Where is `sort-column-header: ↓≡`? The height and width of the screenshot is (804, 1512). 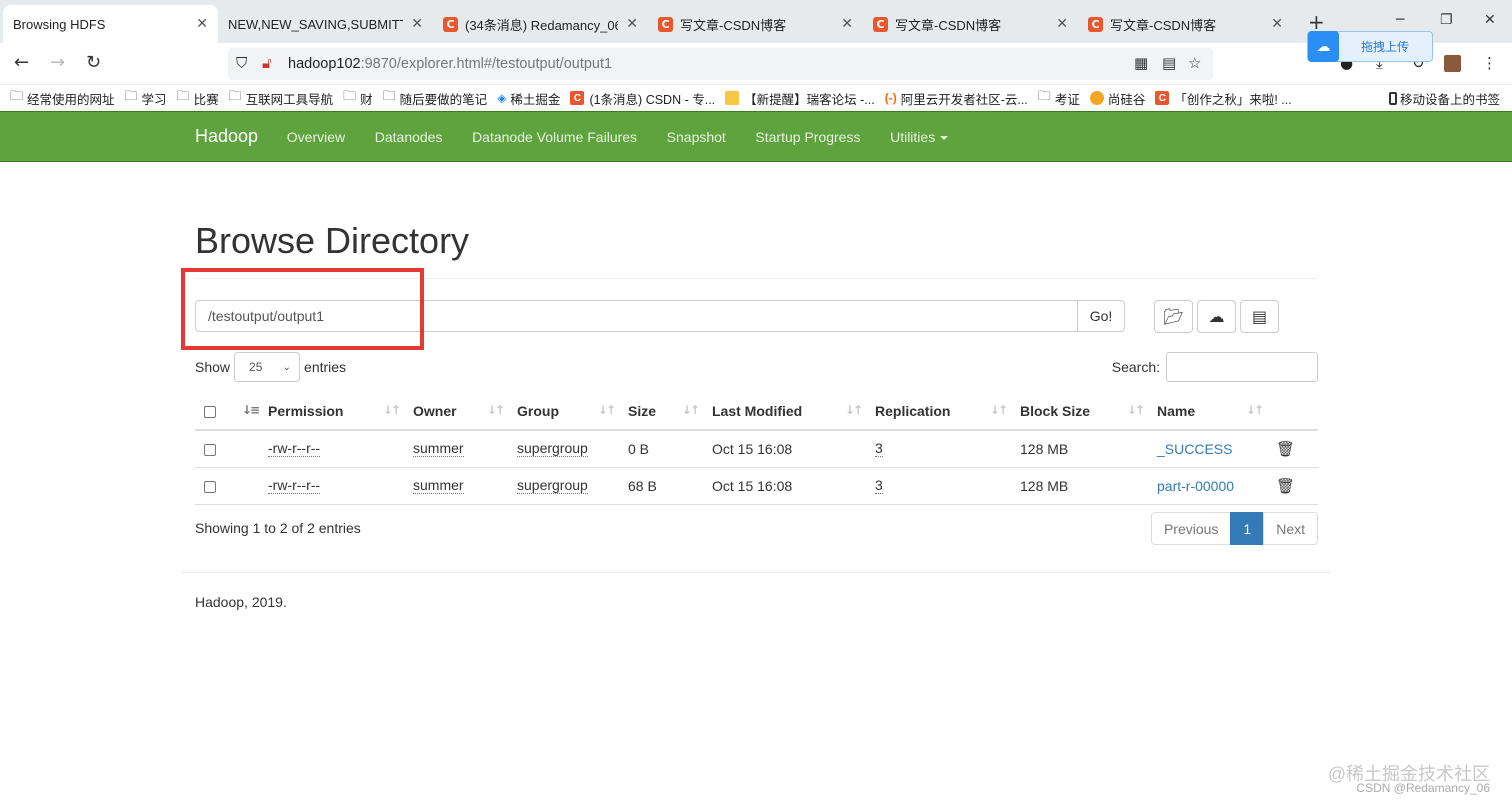 sort-column-header: ↓≡ is located at coordinates (248, 411).